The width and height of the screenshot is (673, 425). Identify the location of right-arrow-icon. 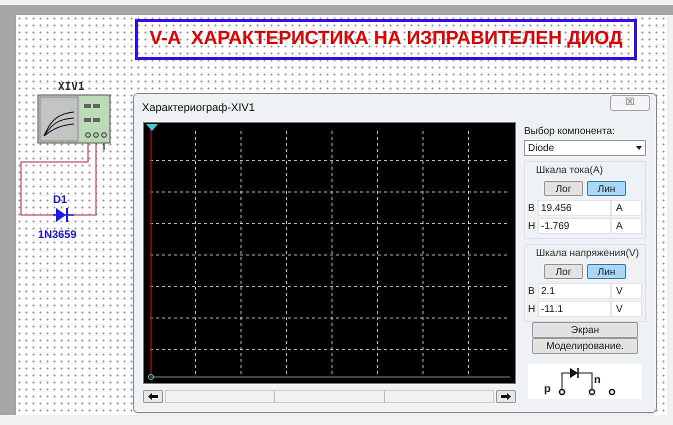
(506, 396).